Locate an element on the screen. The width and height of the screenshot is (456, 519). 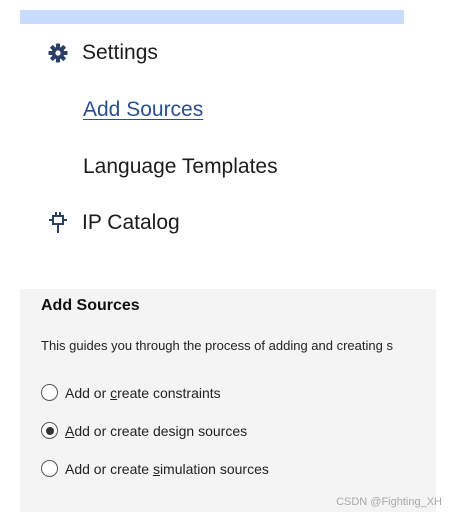
label-part: imulation sources is located at coordinates (214, 468).